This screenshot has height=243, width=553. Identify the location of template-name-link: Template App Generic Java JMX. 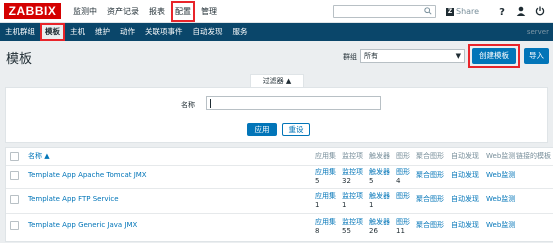
(82, 225).